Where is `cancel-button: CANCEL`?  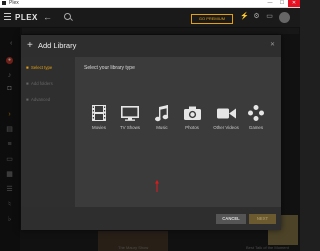 cancel-button: CANCEL is located at coordinates (231, 219).